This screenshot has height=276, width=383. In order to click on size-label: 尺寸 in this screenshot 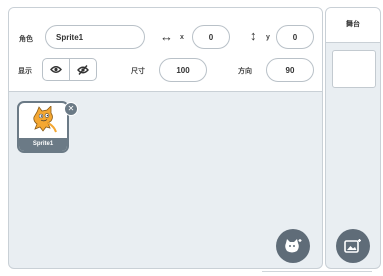, I will do `click(138, 71)`.